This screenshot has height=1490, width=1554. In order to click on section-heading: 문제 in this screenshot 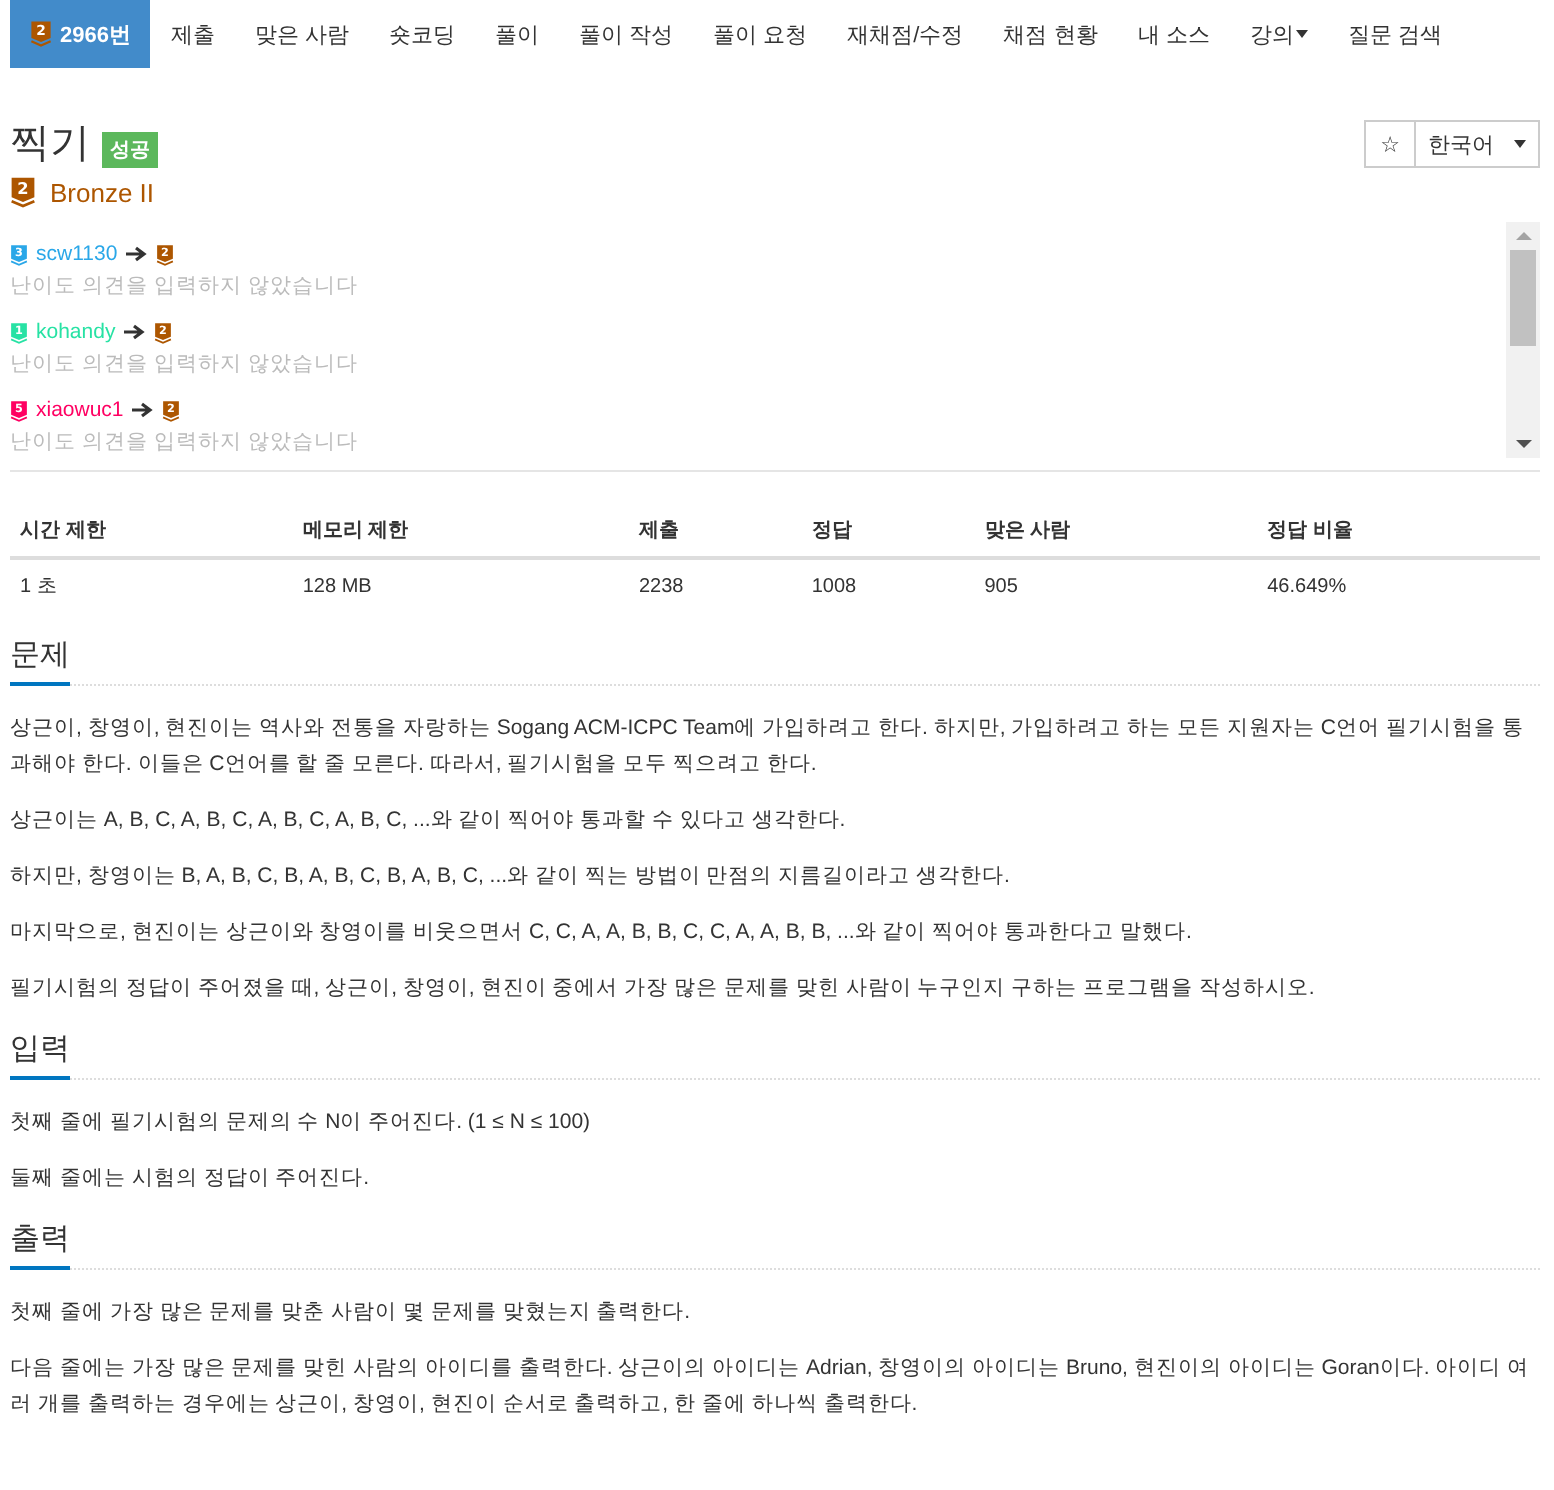, I will do `click(40, 661)`.